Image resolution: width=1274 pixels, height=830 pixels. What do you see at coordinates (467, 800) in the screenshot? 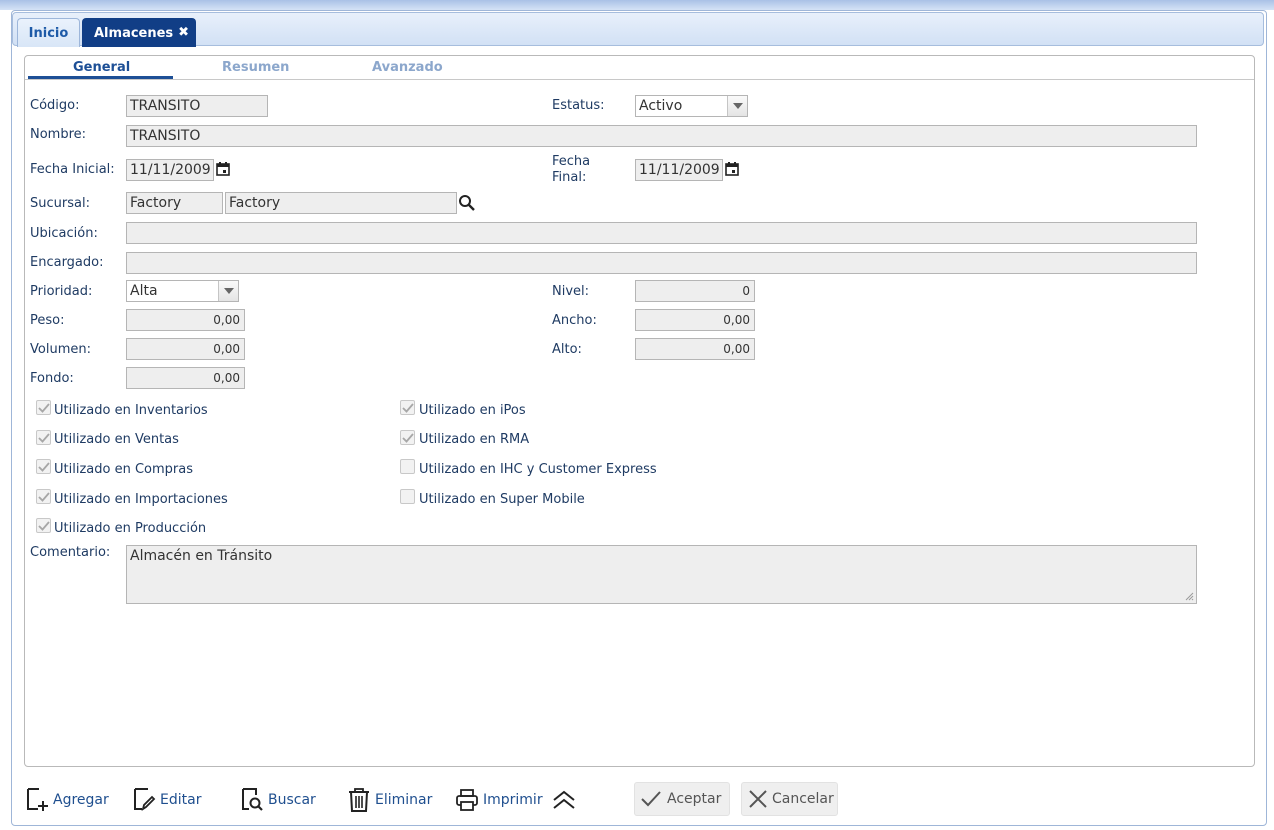
I see `printer-icon` at bounding box center [467, 800].